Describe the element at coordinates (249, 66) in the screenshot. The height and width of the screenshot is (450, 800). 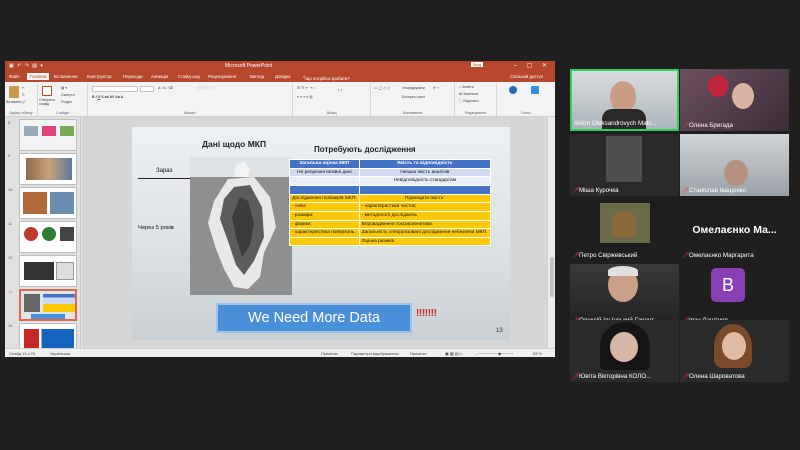
I see `ppt-window-title: Microsoft PowerPoint` at that location.